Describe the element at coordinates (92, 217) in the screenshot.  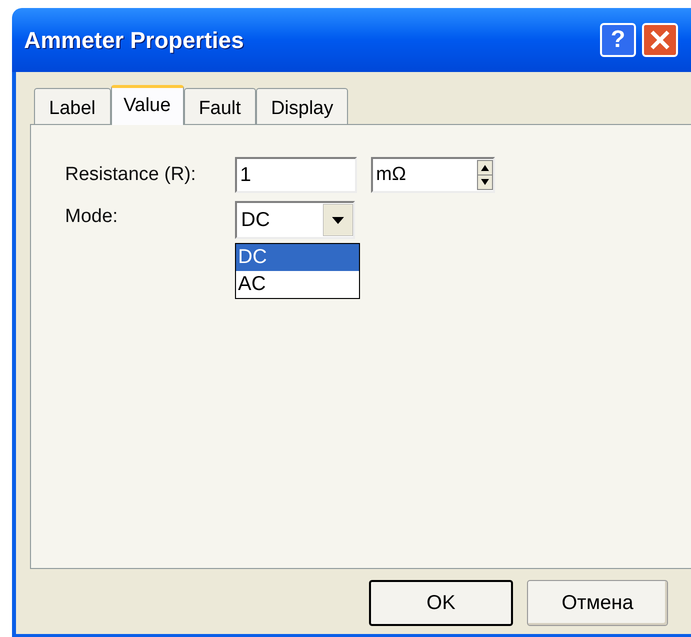
I see `mode-label: Mode:` at that location.